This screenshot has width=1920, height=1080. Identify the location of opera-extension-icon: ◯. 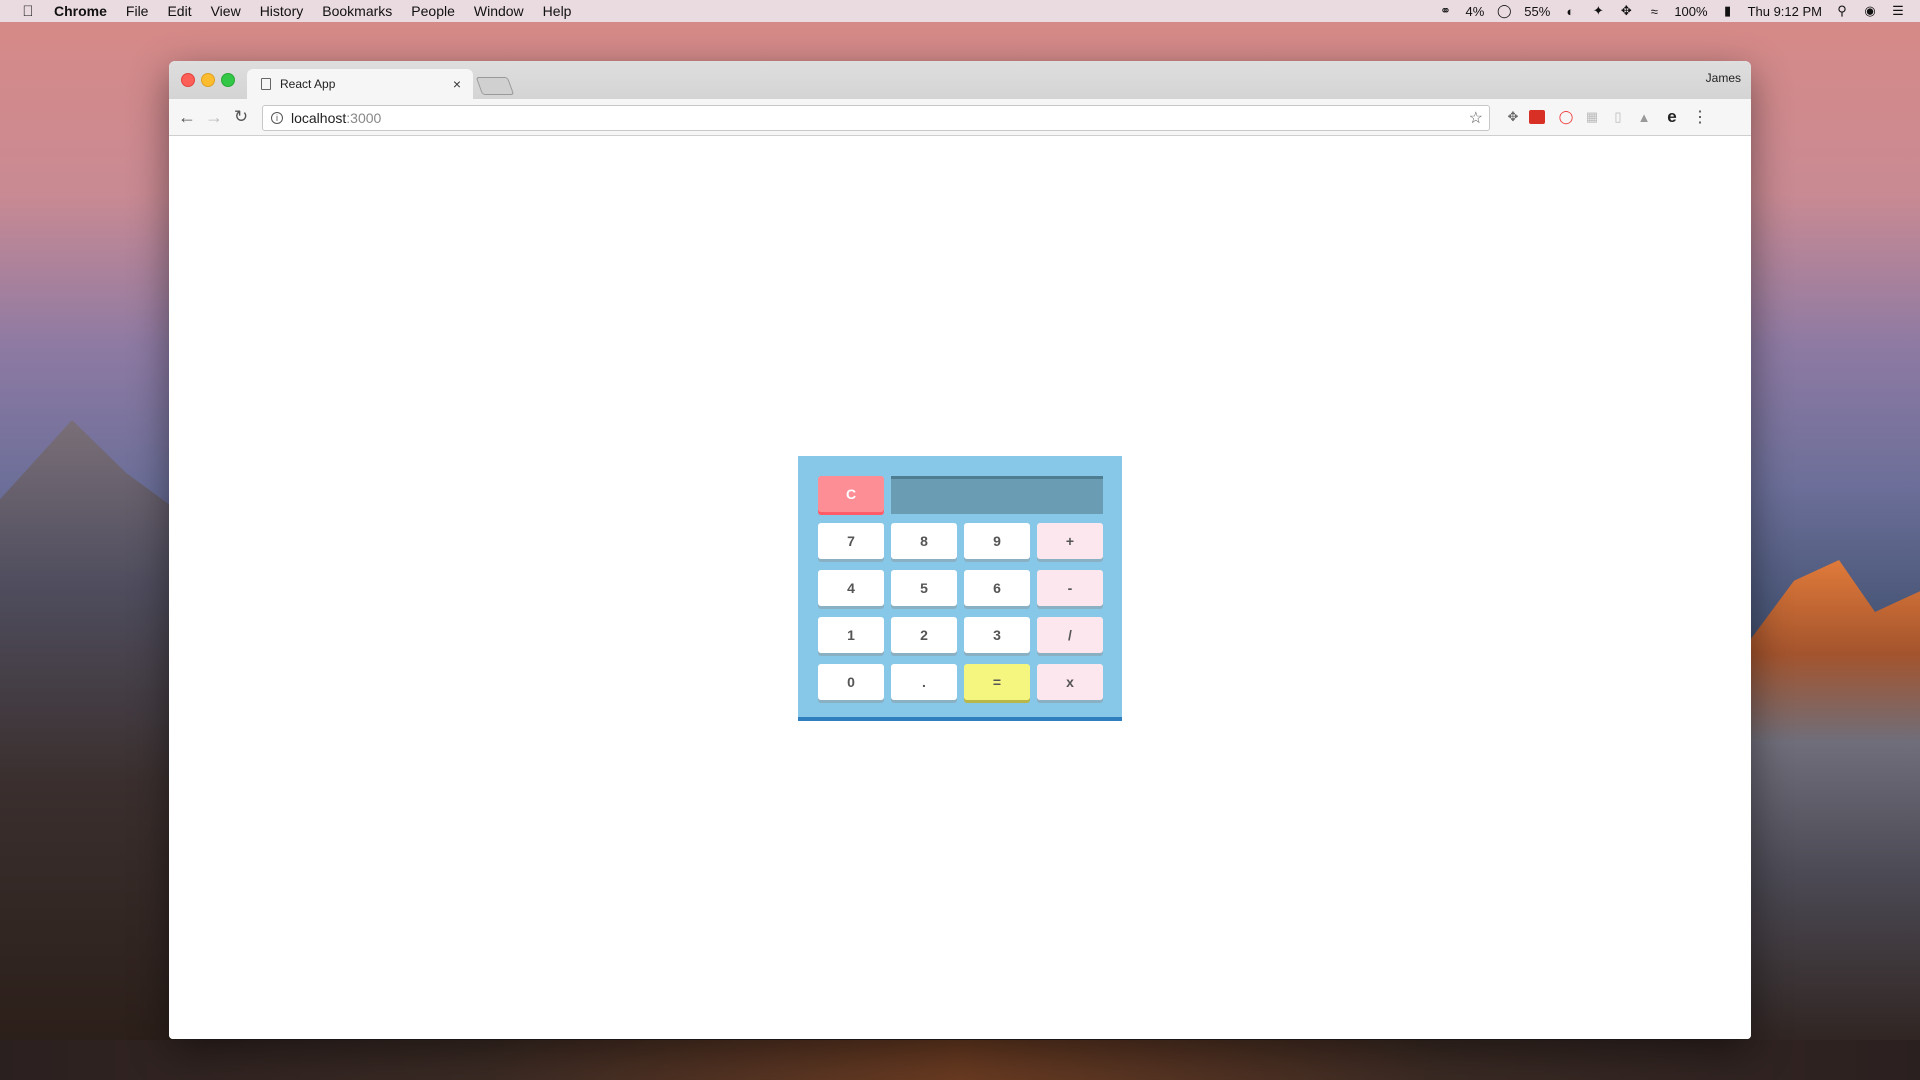
(1566, 117).